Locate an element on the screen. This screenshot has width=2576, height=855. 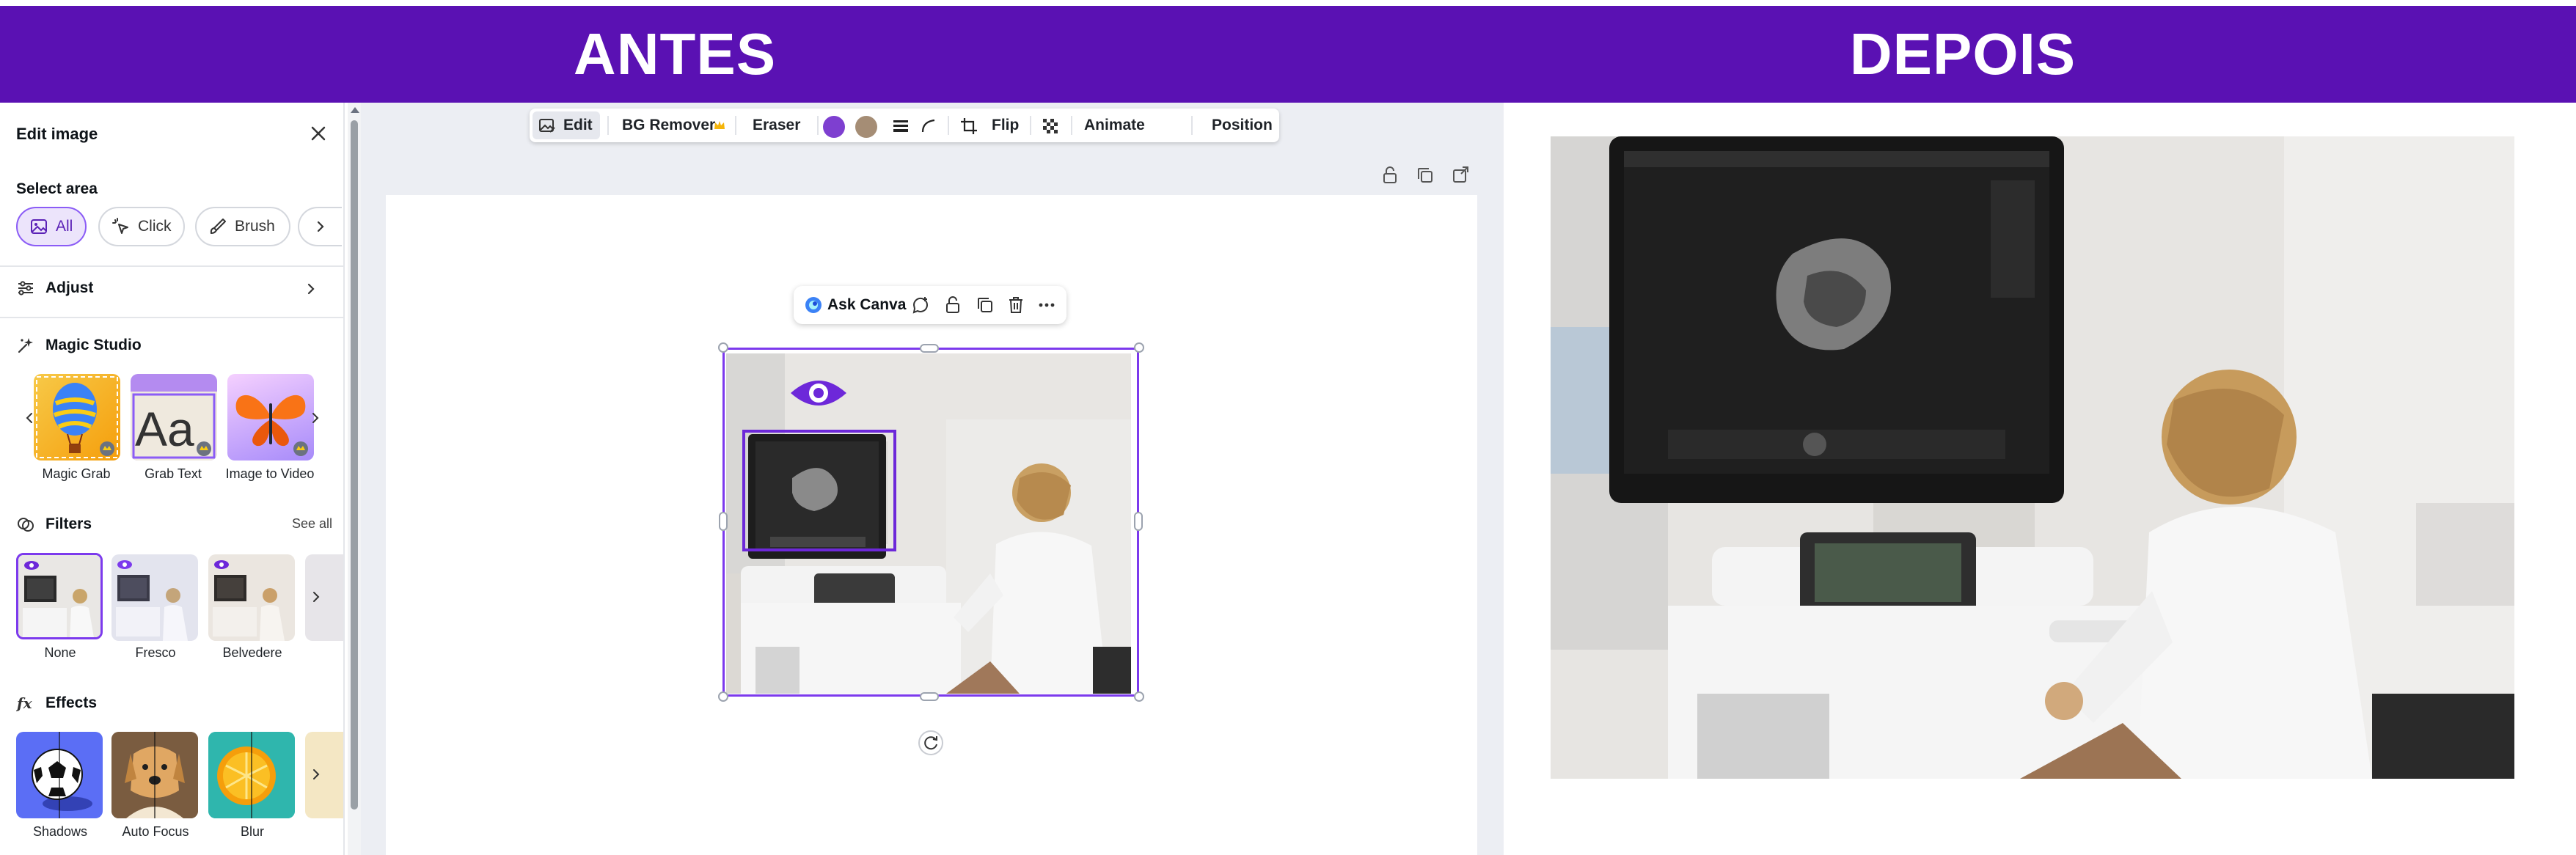
magic-studio-label: Magic Studio is located at coordinates (94, 345).